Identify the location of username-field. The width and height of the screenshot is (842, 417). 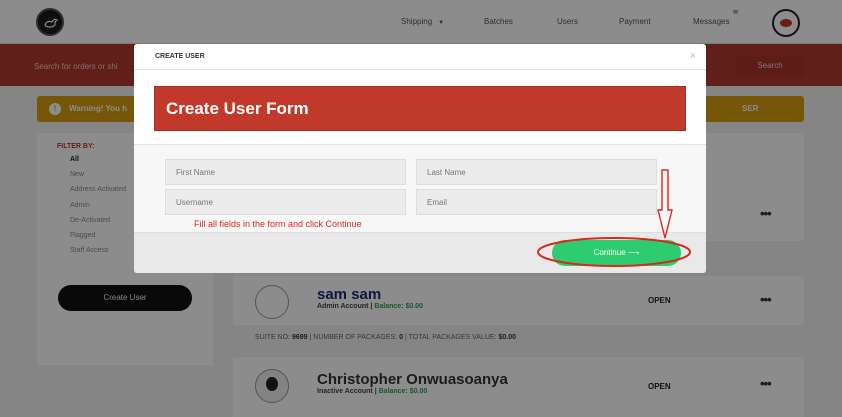
(285, 202).